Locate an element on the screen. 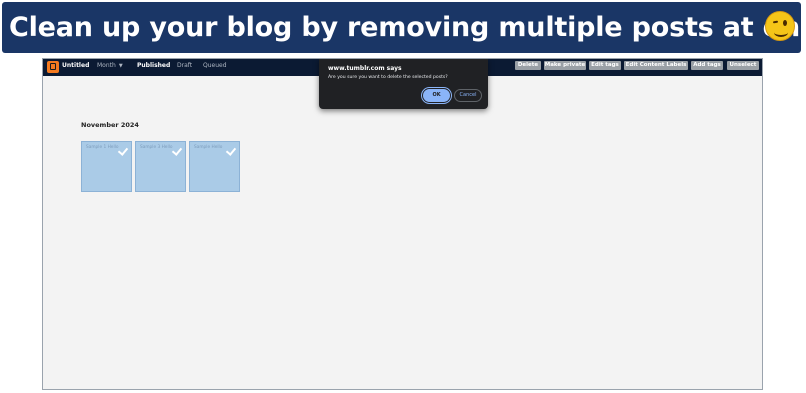  post-tile: Sample 3 Hello is located at coordinates (160, 166).